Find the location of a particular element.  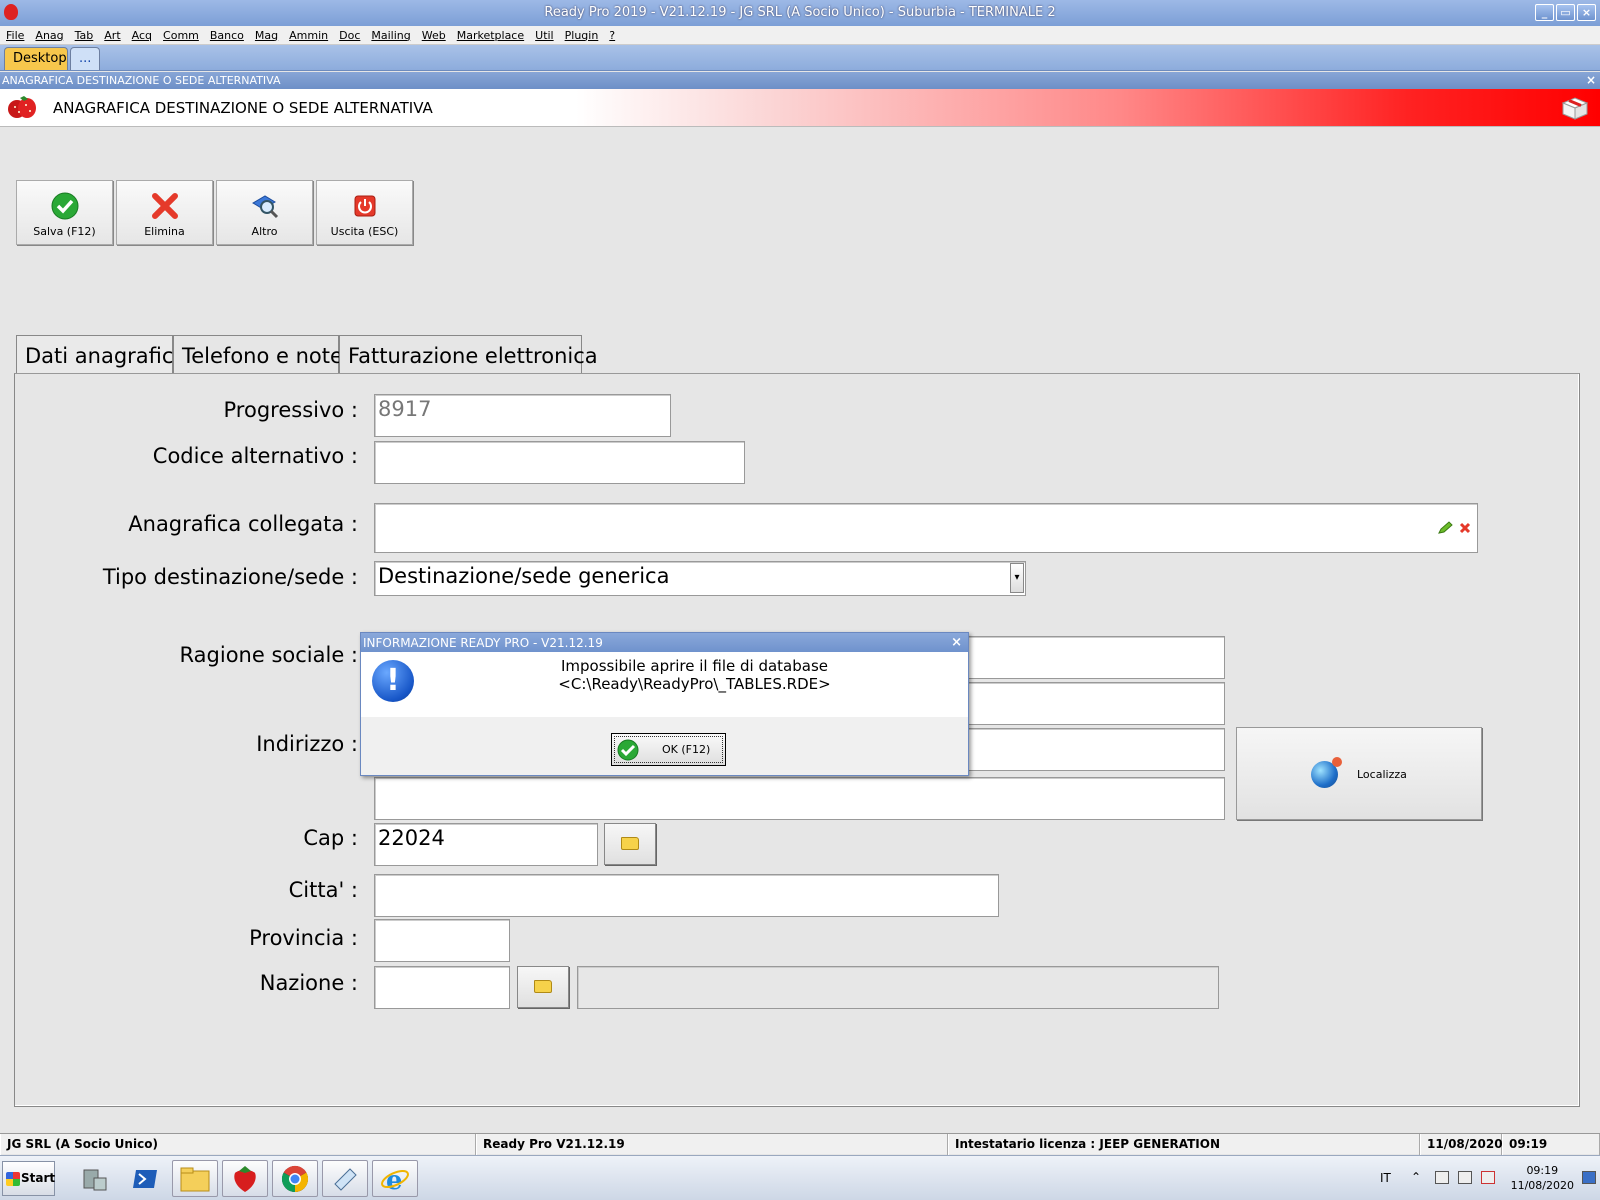

progressivo-field: 8917 is located at coordinates (522, 415).